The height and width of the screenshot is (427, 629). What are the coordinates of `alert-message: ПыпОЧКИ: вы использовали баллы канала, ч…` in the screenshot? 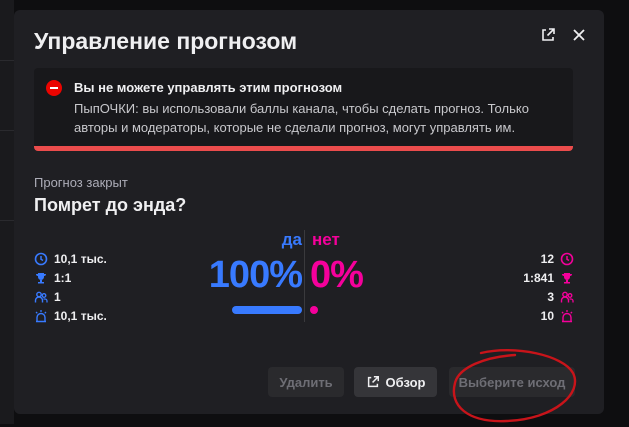 It's located at (301, 118).